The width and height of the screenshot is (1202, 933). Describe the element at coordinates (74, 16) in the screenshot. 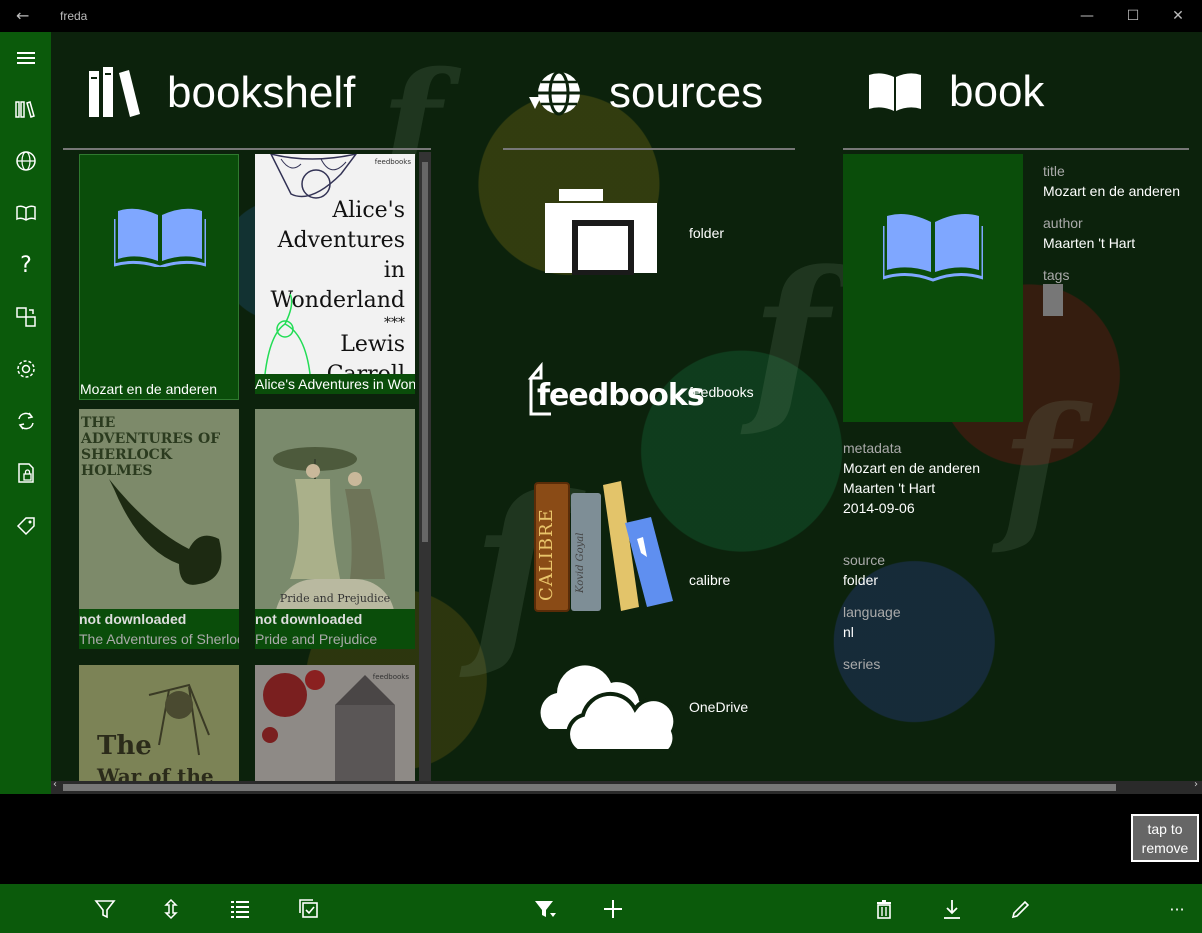

I see `window-title: freda` at that location.